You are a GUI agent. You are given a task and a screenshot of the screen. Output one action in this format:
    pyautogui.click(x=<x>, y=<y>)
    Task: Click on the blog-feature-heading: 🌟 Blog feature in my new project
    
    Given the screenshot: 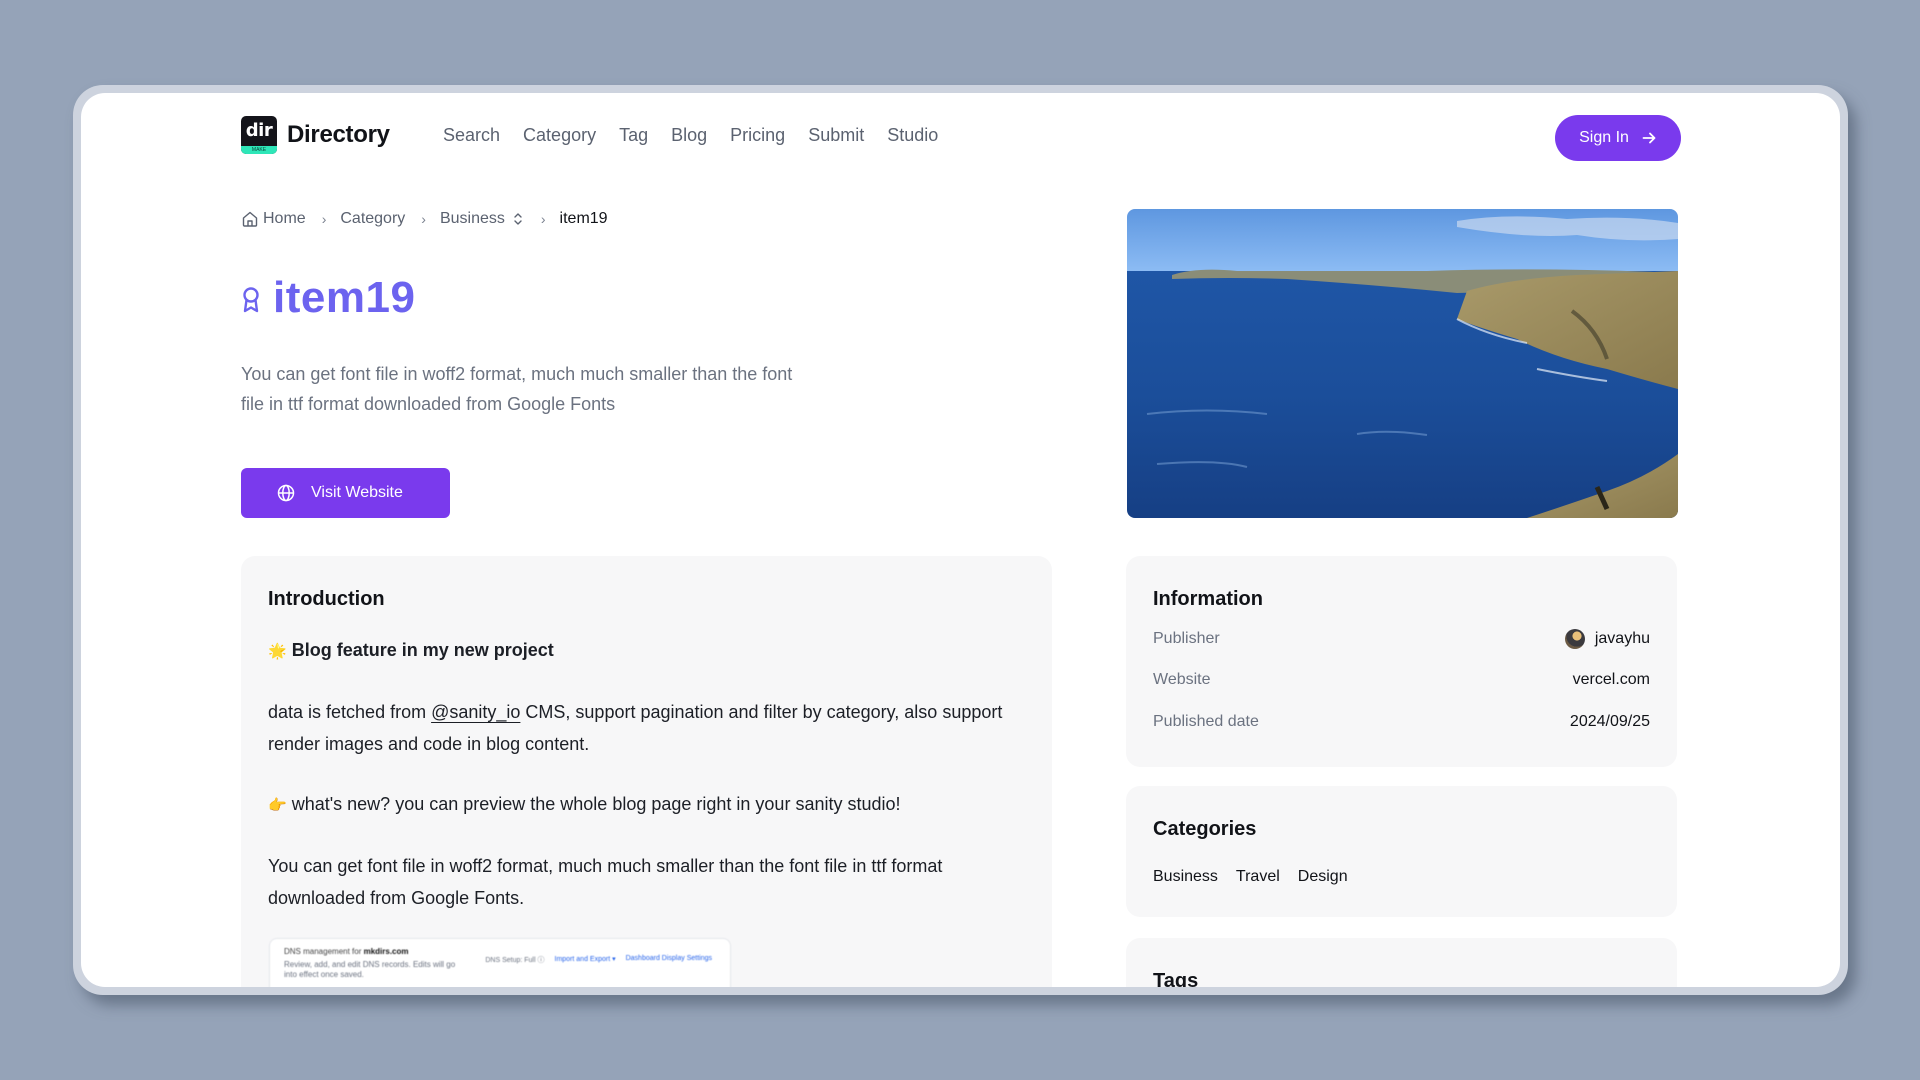 What is the action you would take?
    pyautogui.click(x=653, y=651)
    